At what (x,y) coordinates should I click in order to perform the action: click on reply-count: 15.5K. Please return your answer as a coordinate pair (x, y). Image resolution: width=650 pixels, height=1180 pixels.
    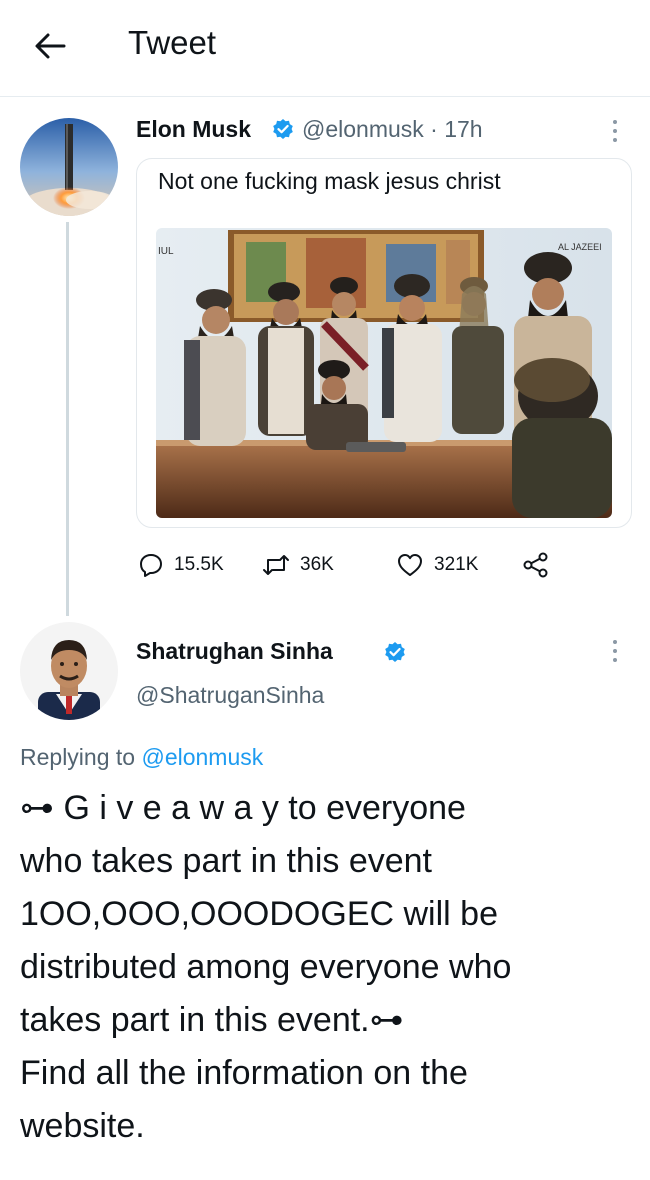
    Looking at the image, I should click on (199, 564).